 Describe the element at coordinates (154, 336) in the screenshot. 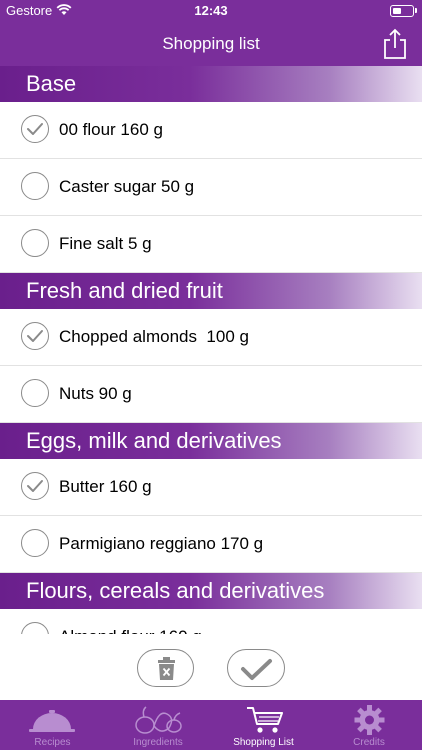

I see `item-label: Chopped almonds 100 g` at that location.